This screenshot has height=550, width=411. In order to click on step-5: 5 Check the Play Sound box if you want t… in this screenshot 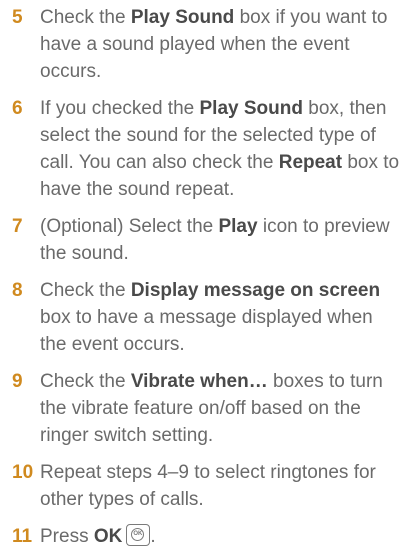, I will do `click(207, 44)`.